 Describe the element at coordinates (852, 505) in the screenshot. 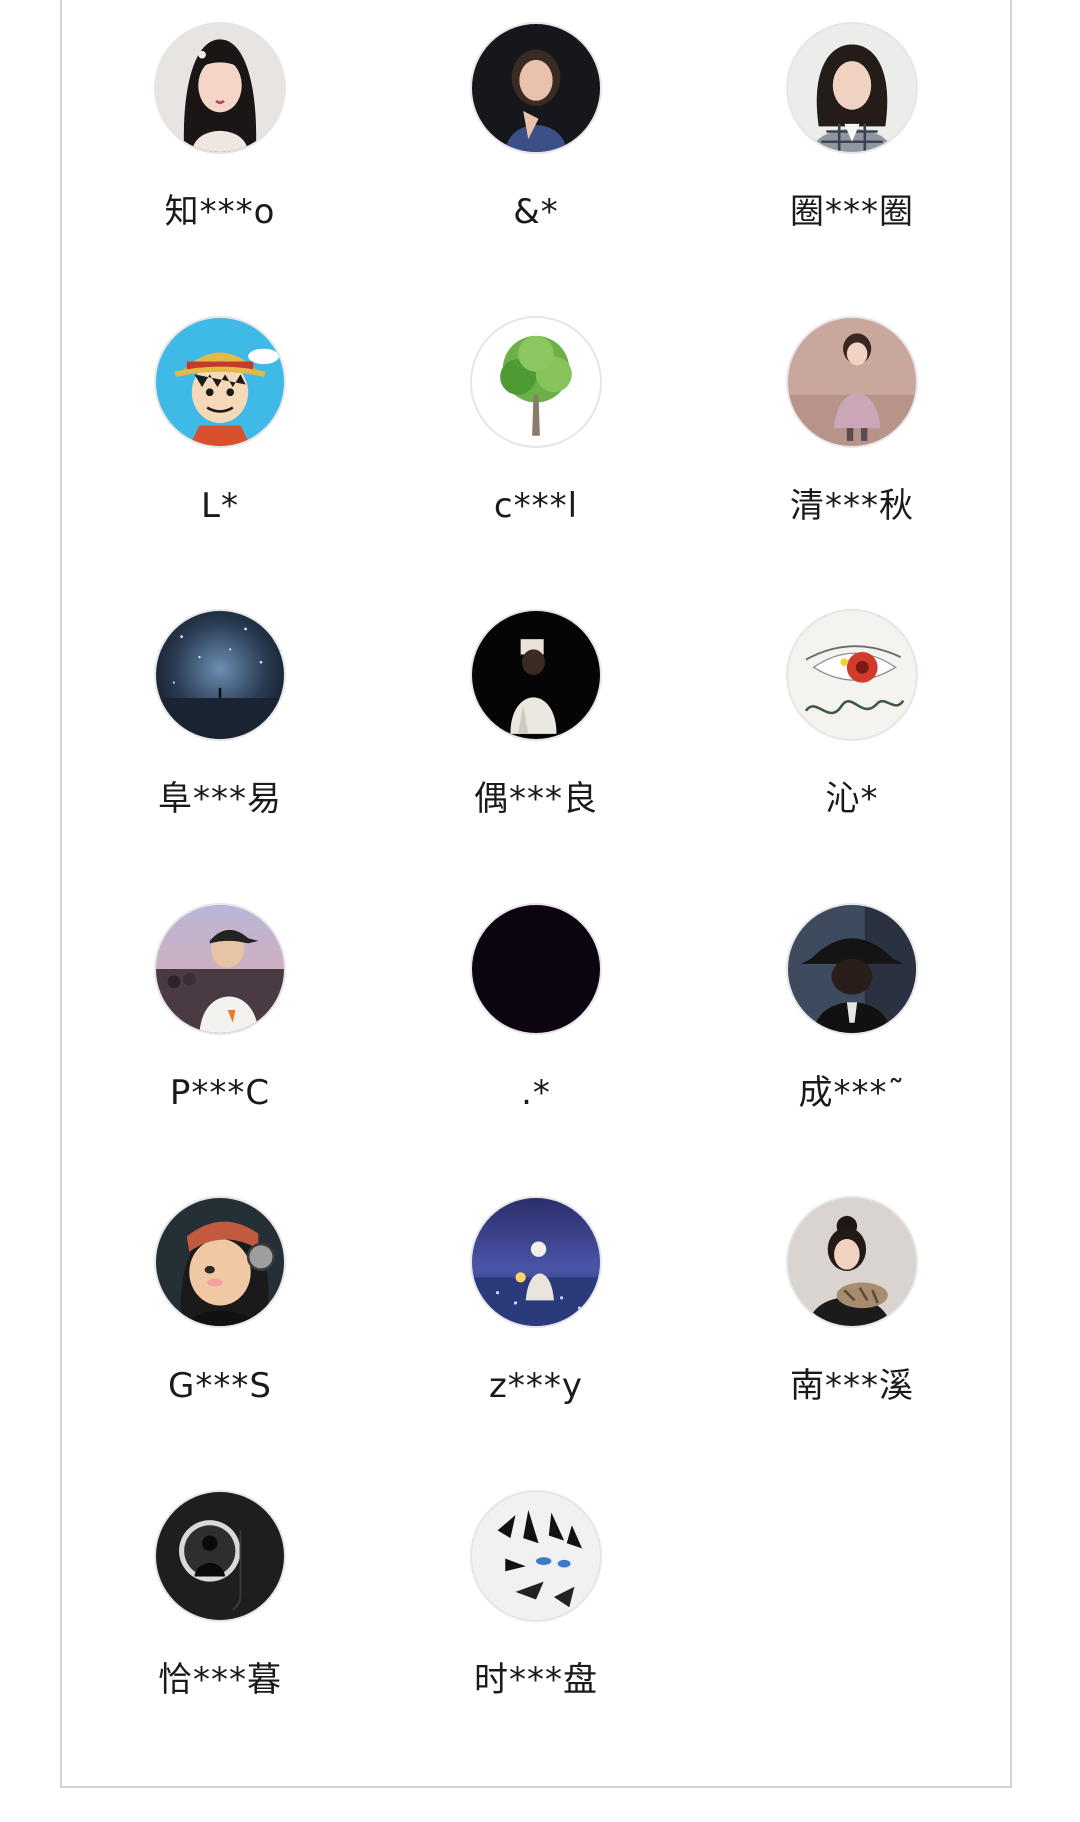

I see `user-name: 清***秋` at that location.